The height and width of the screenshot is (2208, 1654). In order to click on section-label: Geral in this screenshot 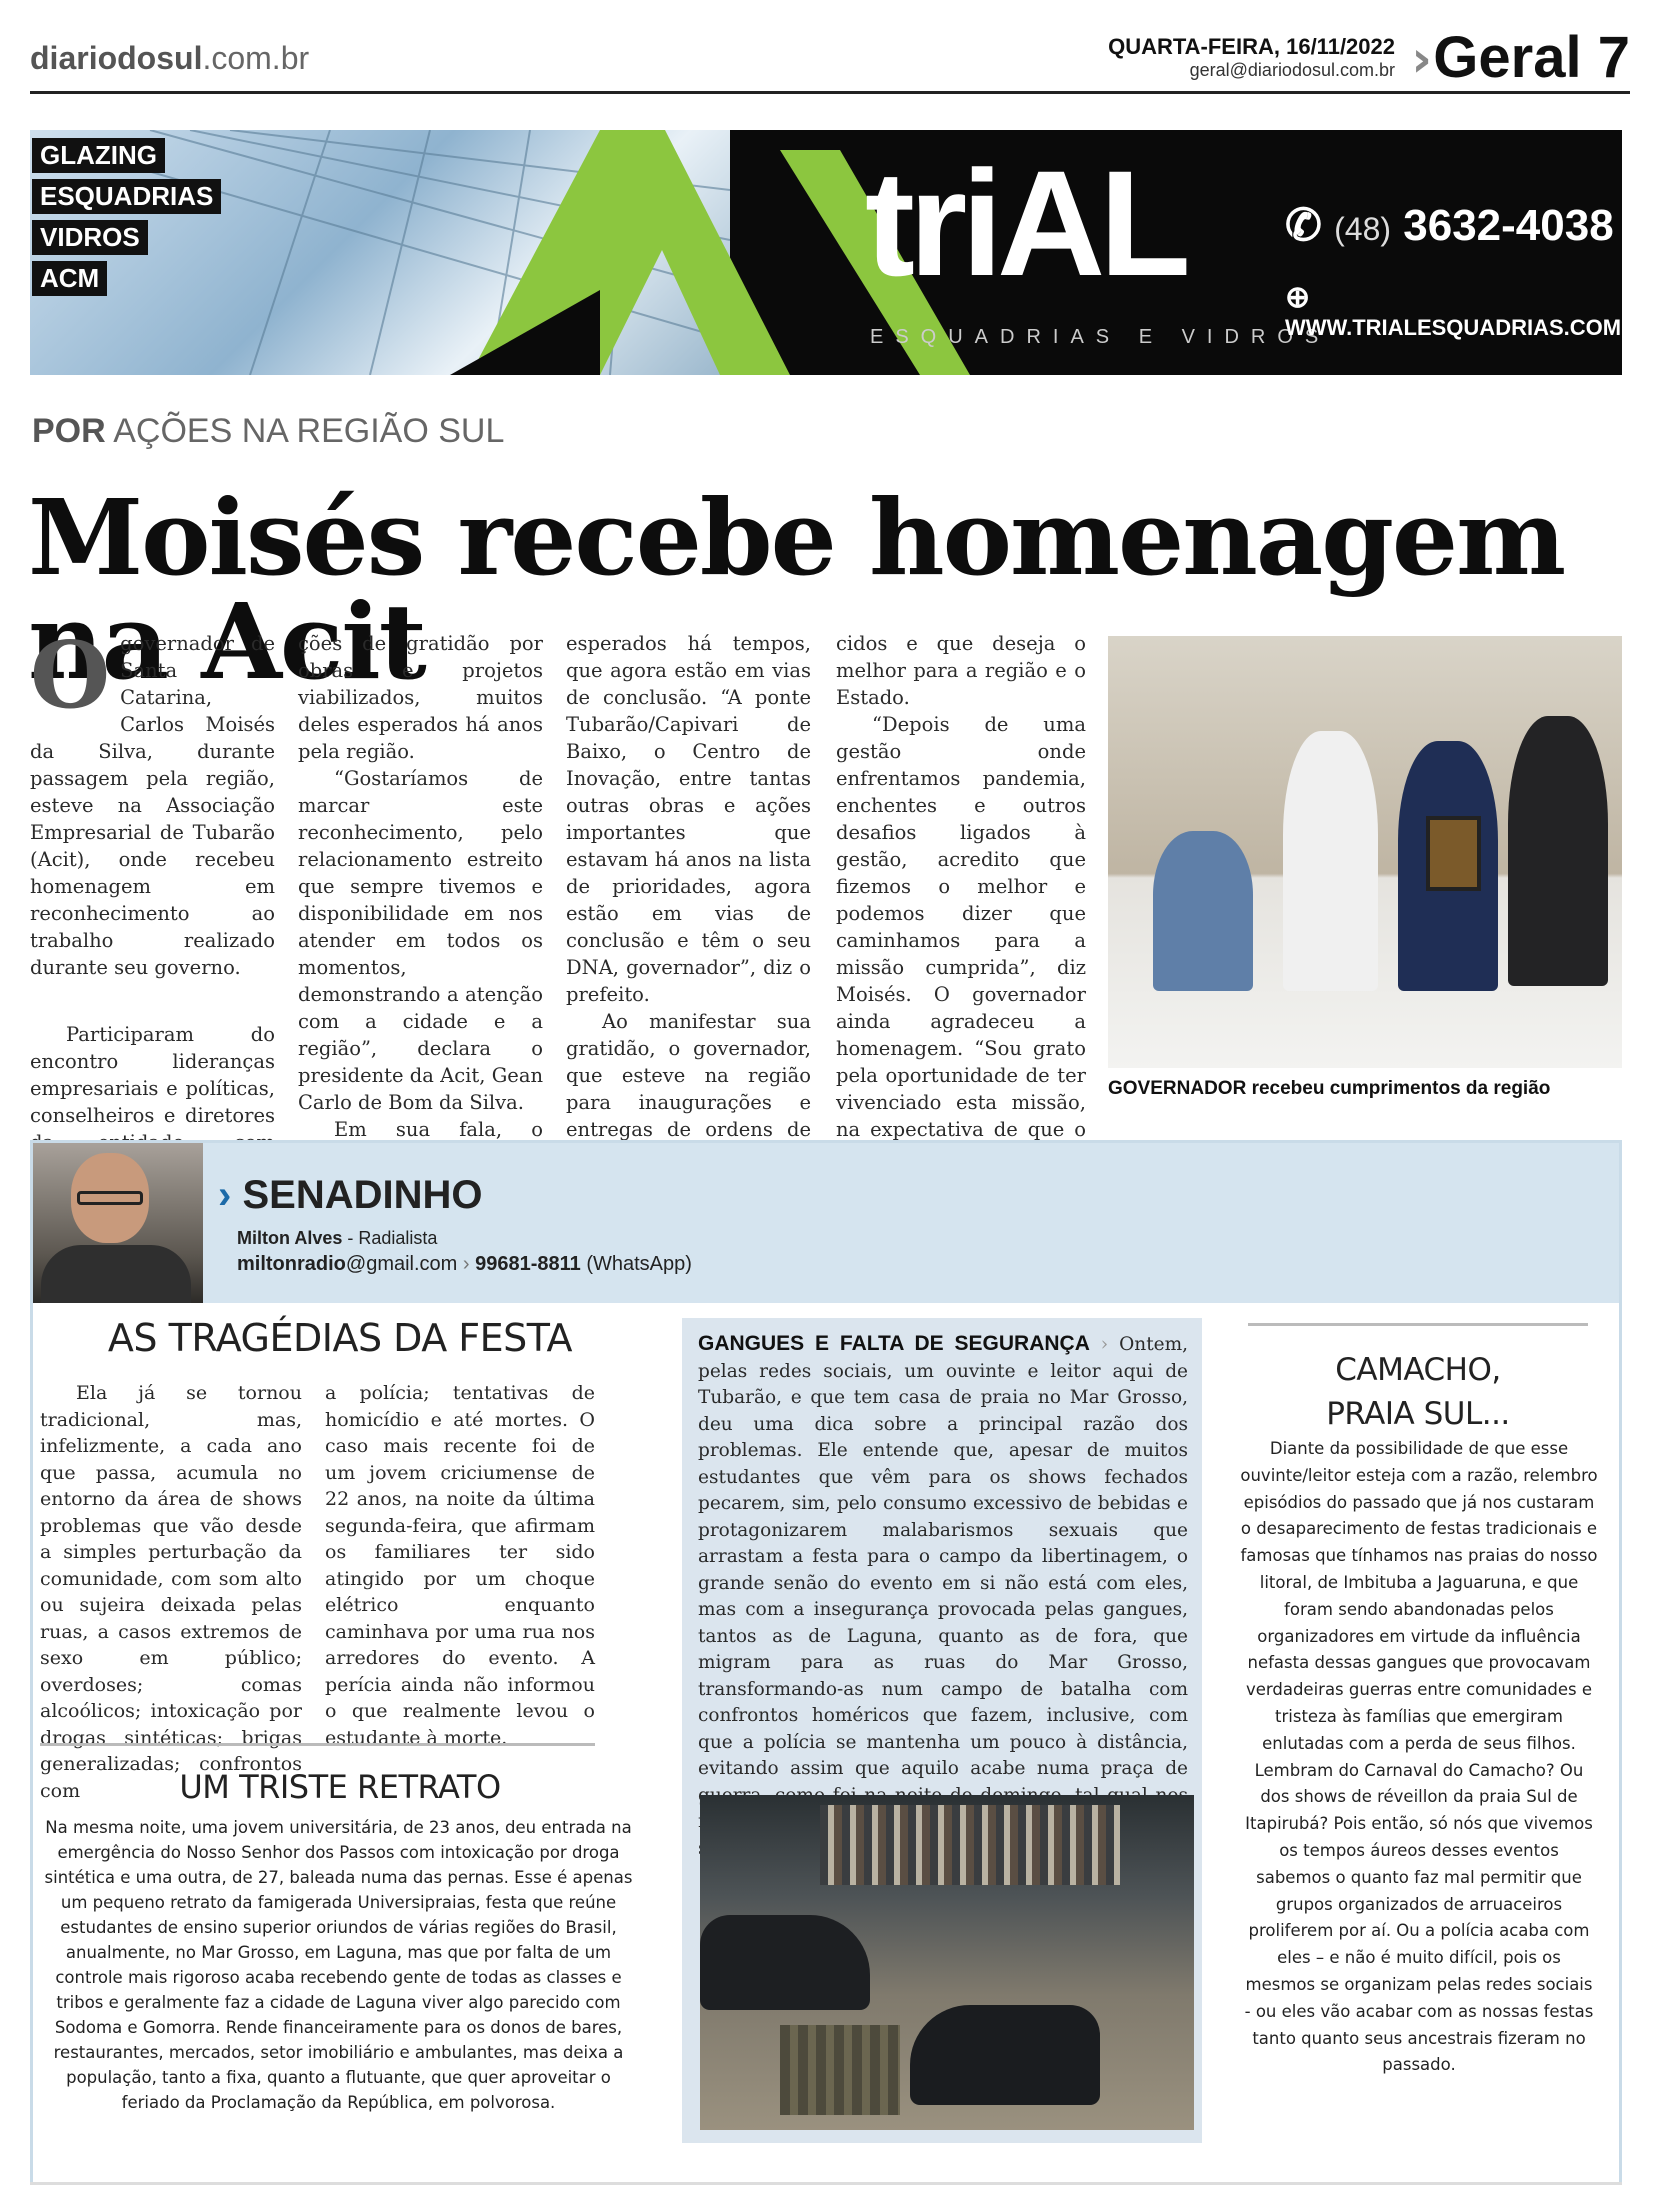, I will do `click(1507, 57)`.